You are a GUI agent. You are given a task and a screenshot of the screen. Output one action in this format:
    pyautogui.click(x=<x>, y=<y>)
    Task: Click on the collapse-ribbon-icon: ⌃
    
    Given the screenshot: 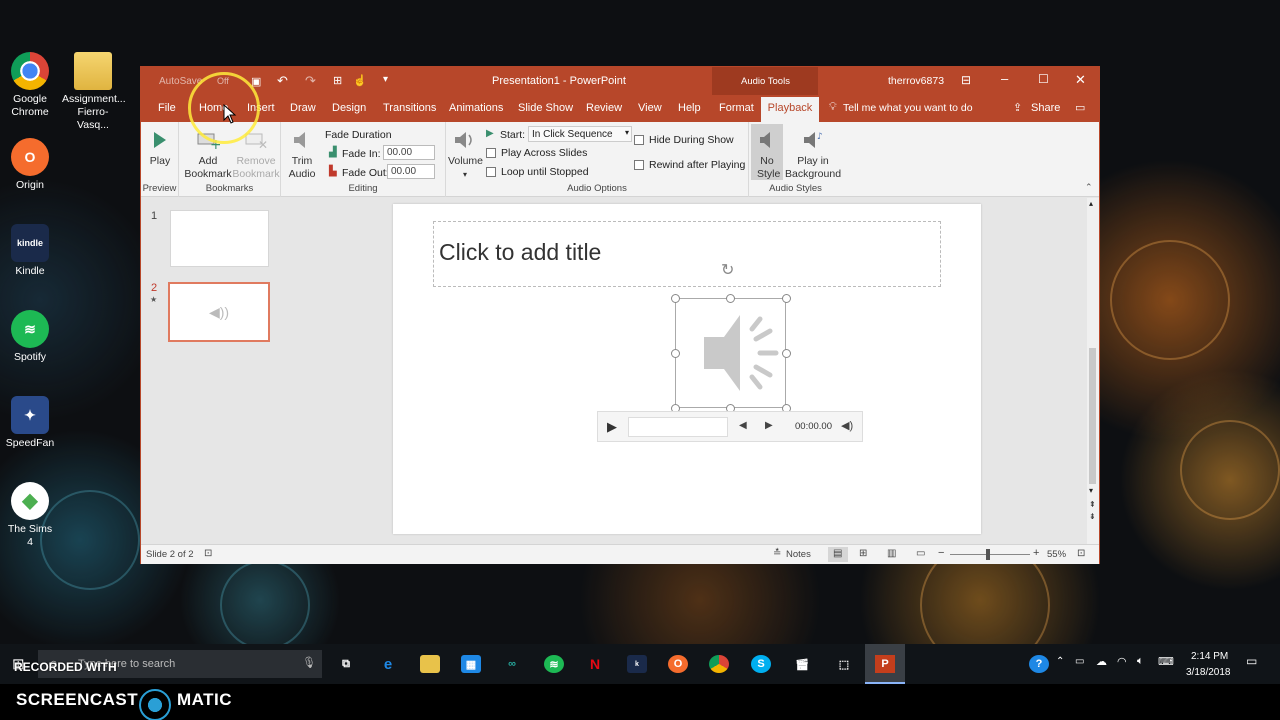 What is the action you would take?
    pyautogui.click(x=1089, y=187)
    